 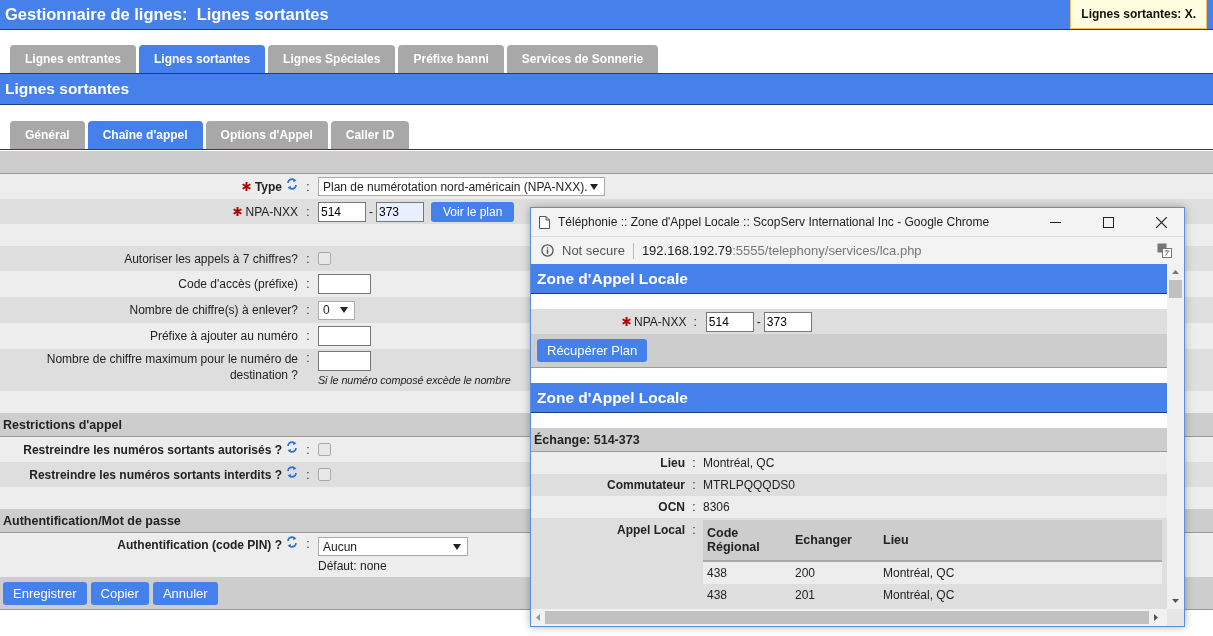 What do you see at coordinates (835, 572) in the screenshot?
I see `table-cell: 200` at bounding box center [835, 572].